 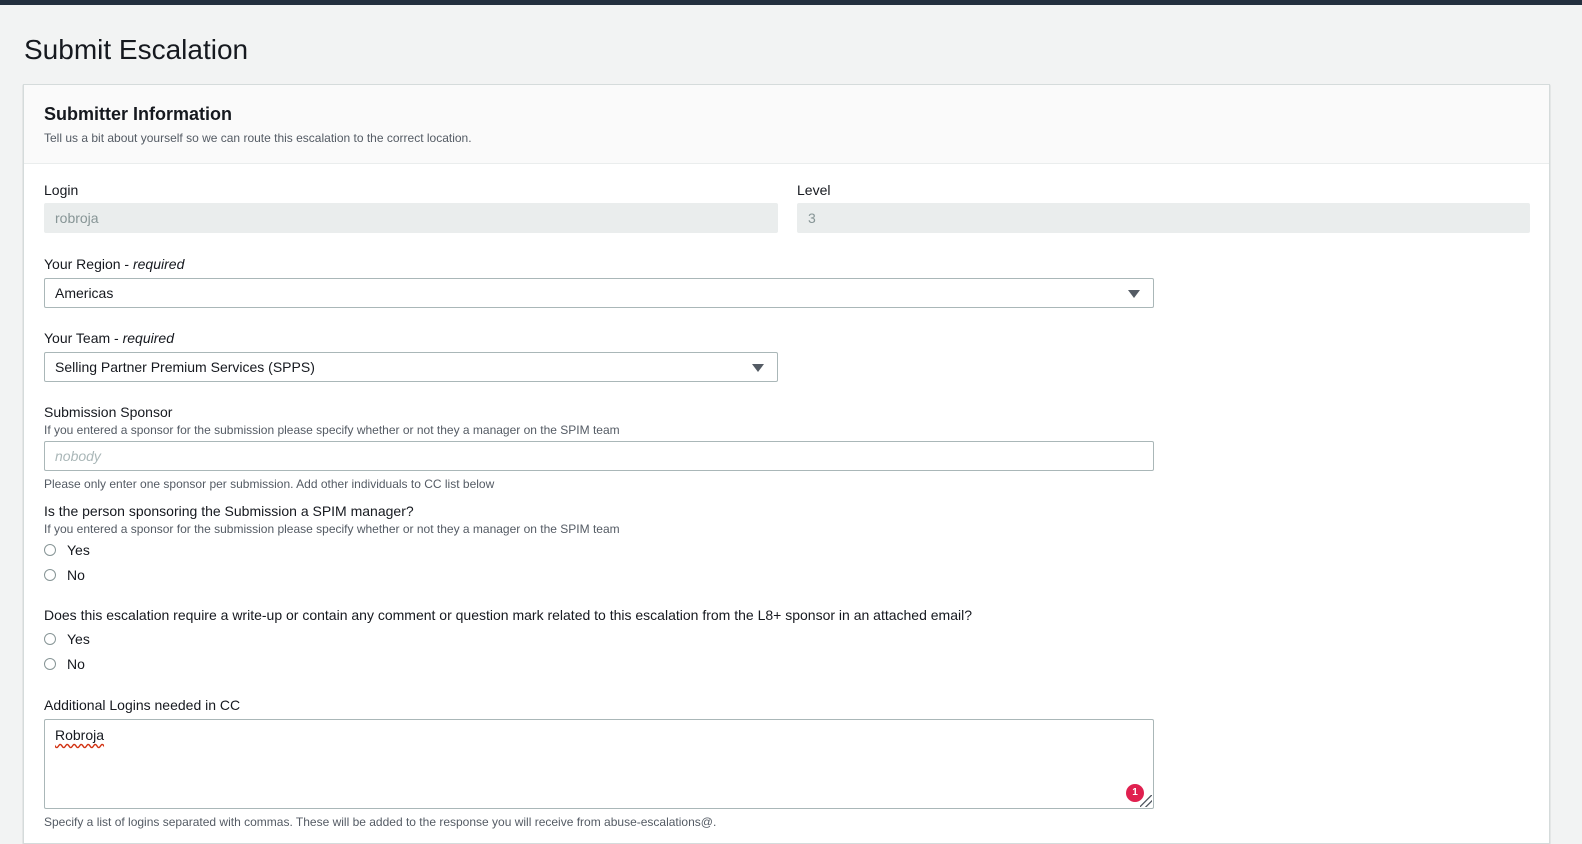 I want to click on region-select: Americas, so click(x=599, y=293).